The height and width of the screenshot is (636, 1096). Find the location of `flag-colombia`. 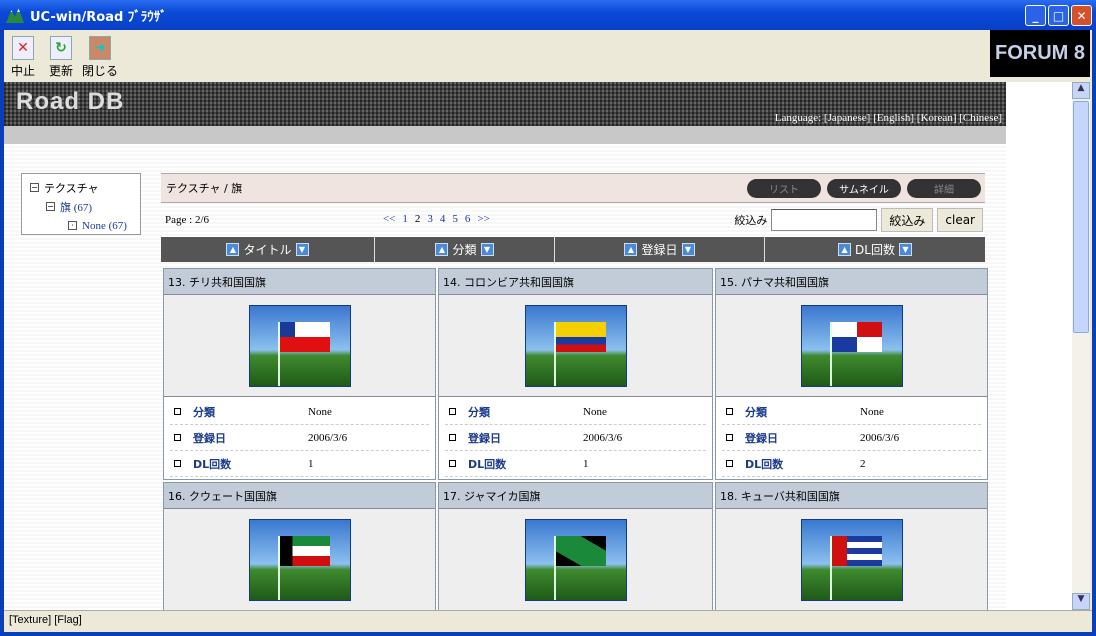

flag-colombia is located at coordinates (580, 336).